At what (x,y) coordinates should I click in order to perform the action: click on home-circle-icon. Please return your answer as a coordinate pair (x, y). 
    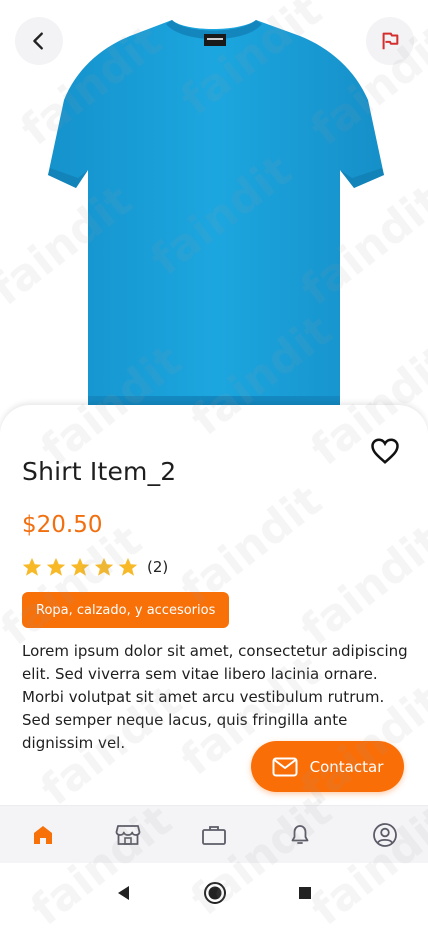
    Looking at the image, I should click on (215, 893).